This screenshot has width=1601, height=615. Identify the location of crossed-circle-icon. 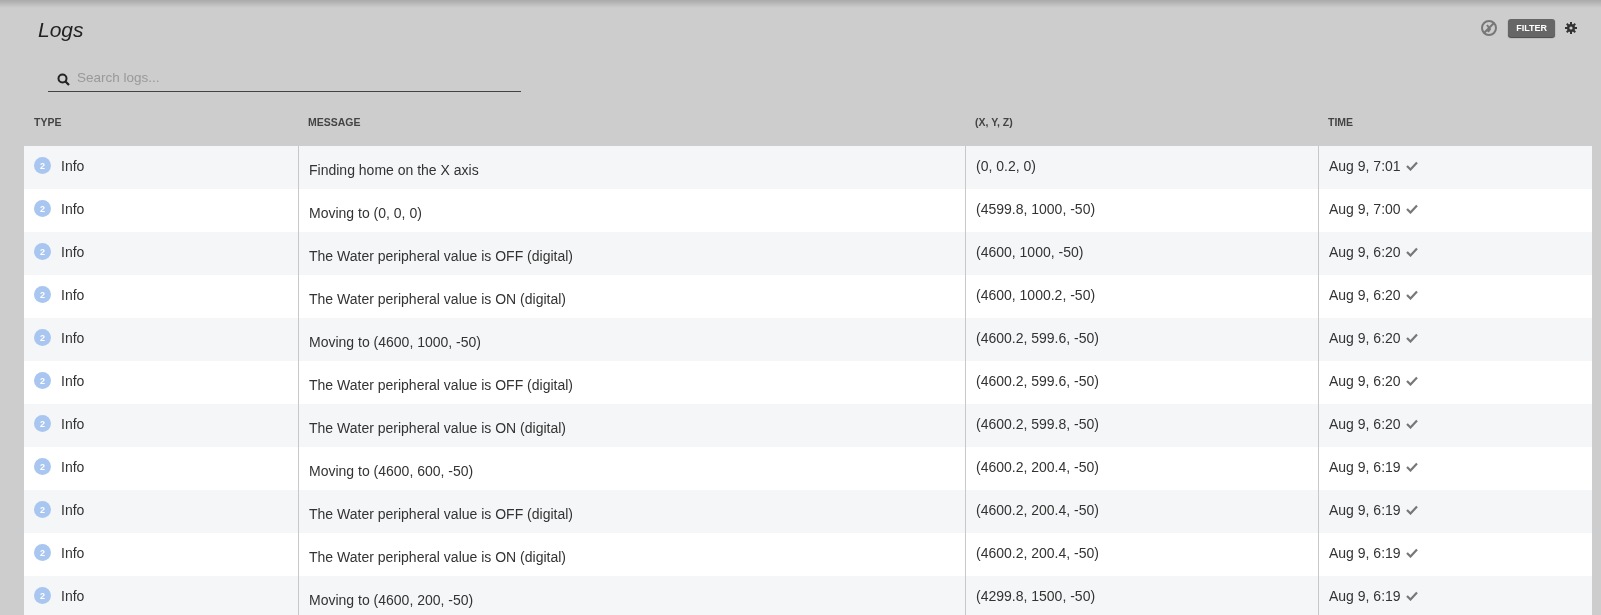
(1489, 28).